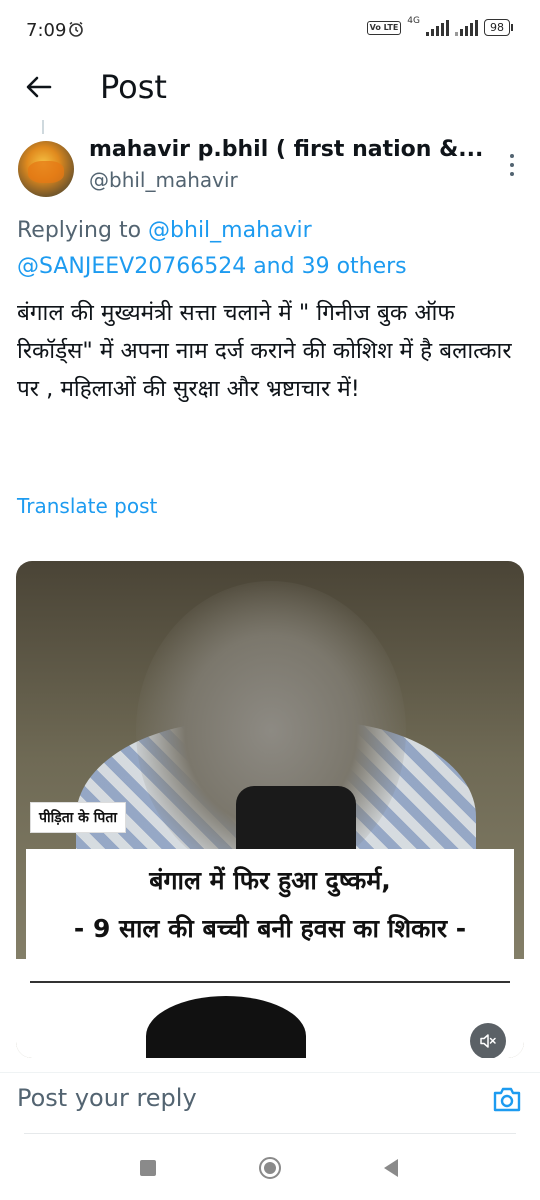  Describe the element at coordinates (148, 1168) in the screenshot. I see `recents-icon` at that location.